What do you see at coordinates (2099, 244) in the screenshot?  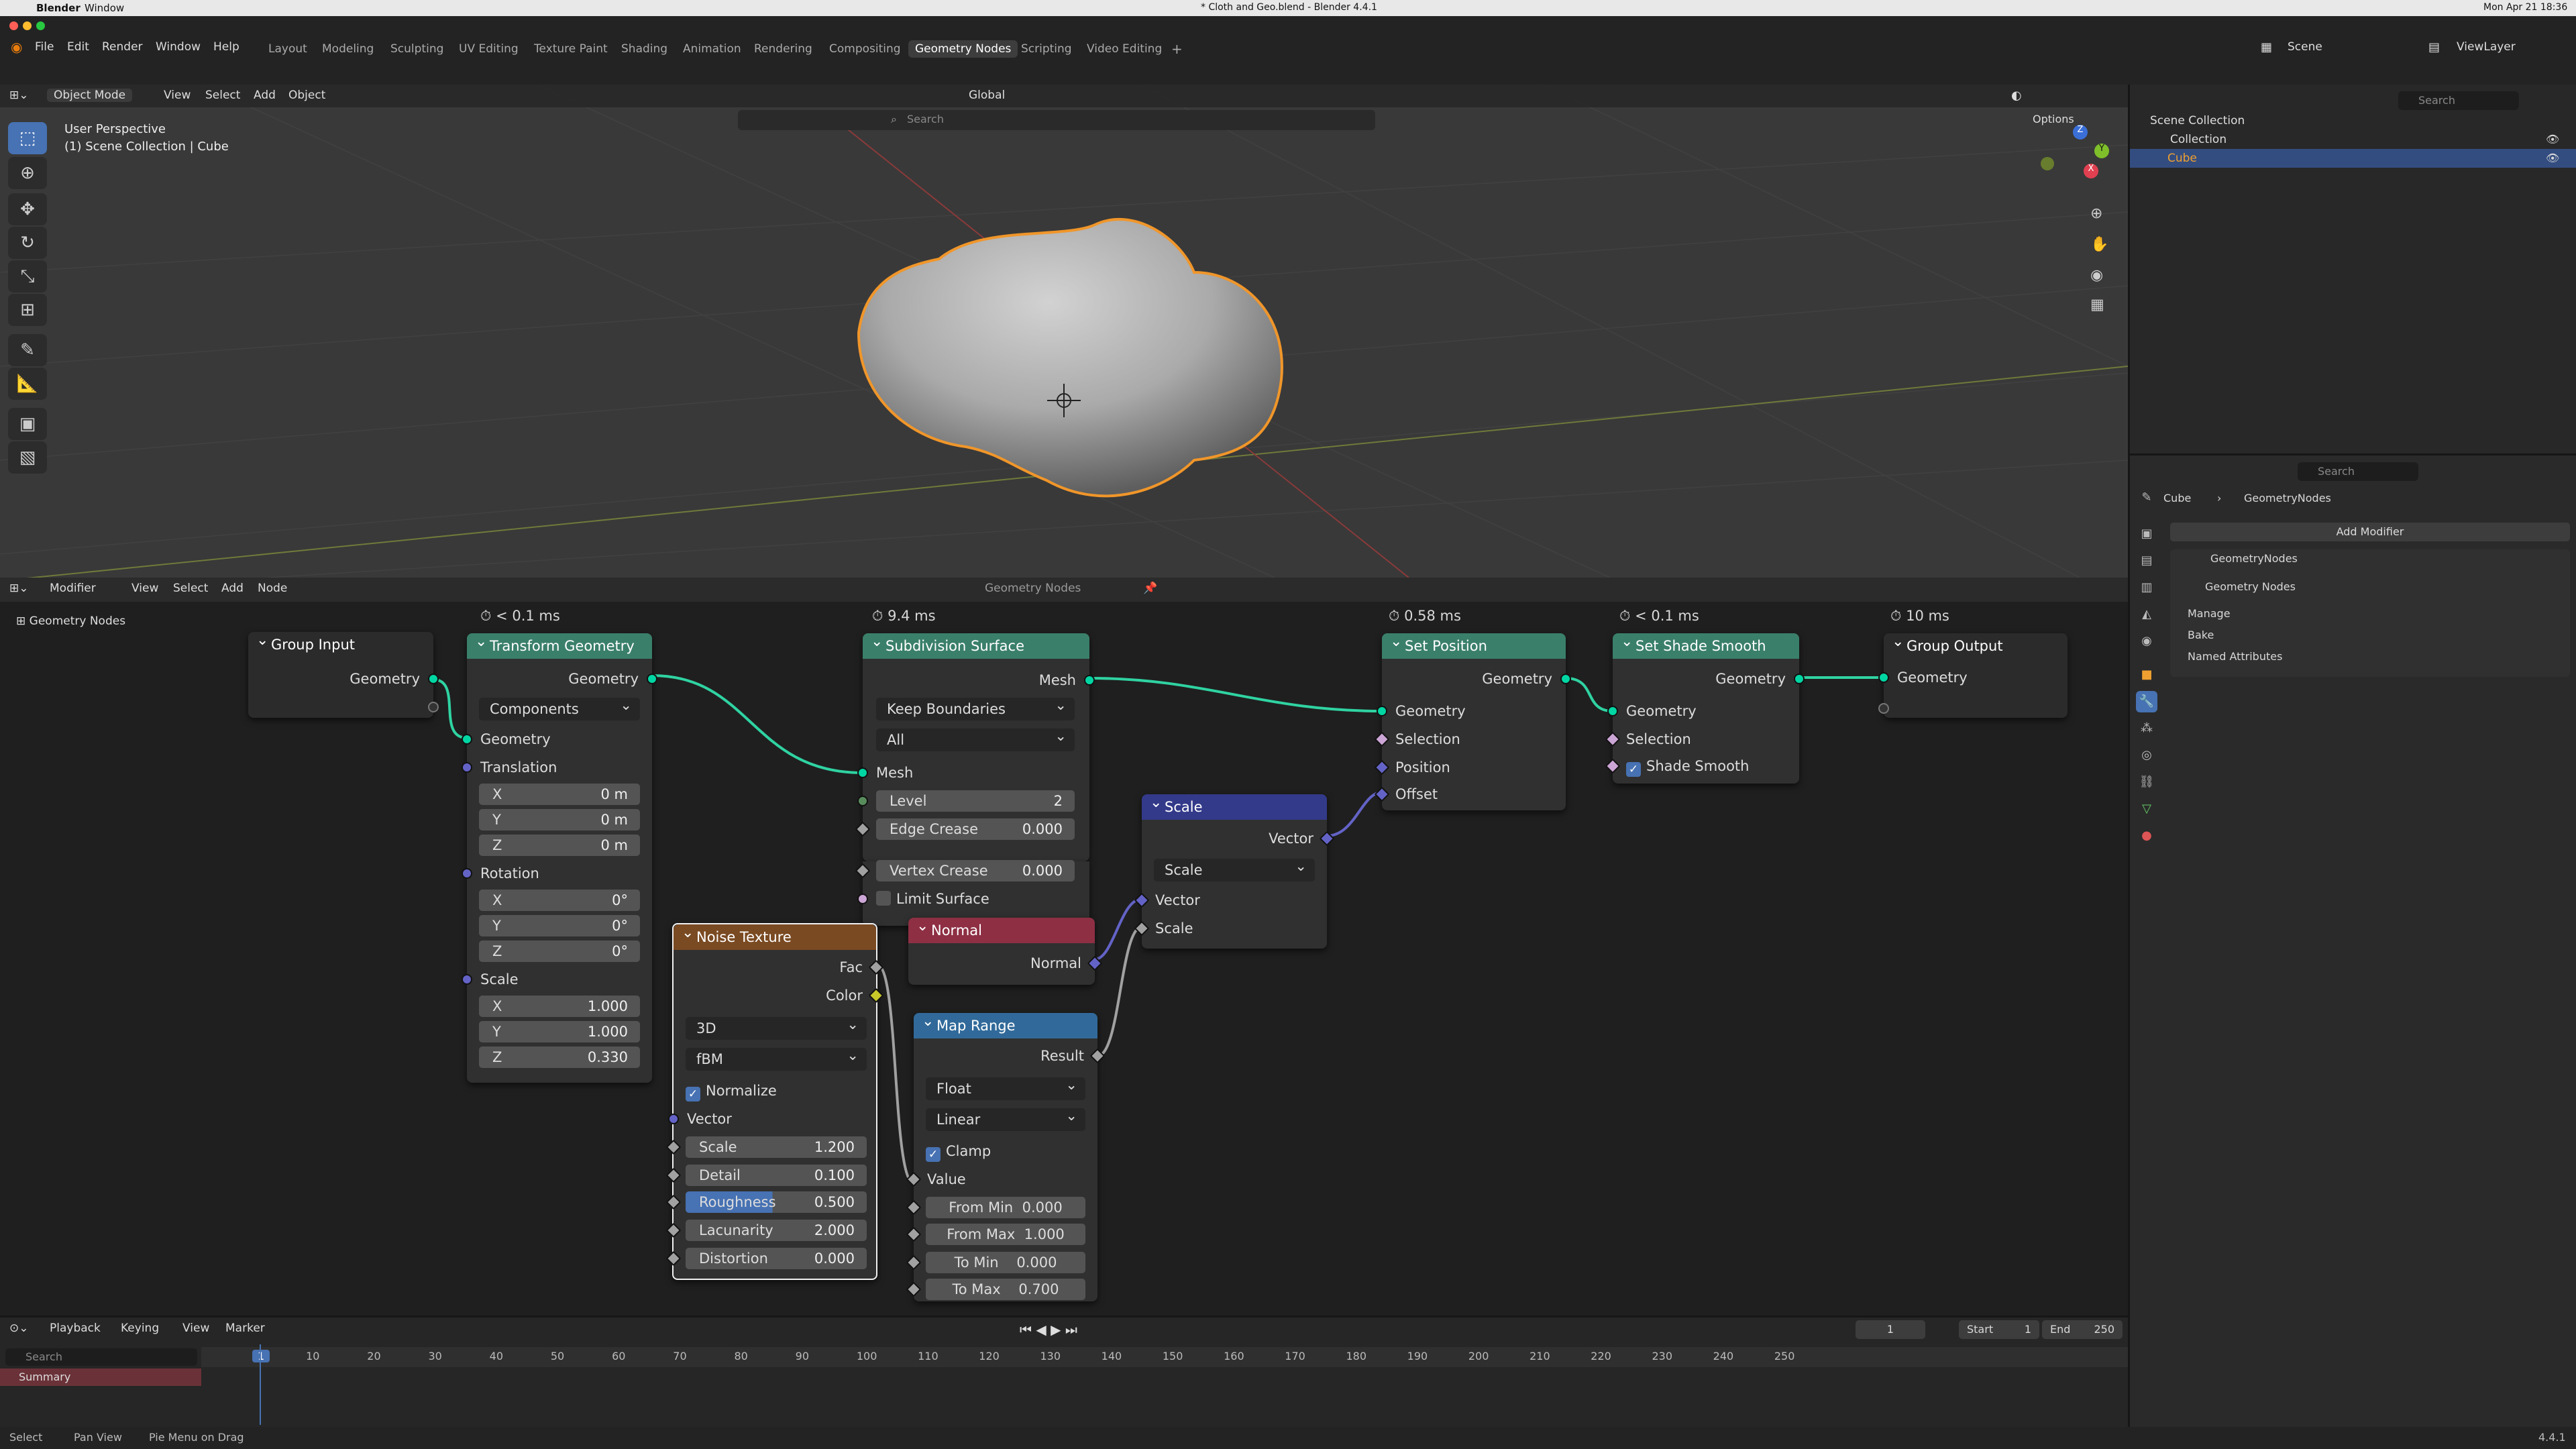 I see `pan-hand-icon: ✋` at bounding box center [2099, 244].